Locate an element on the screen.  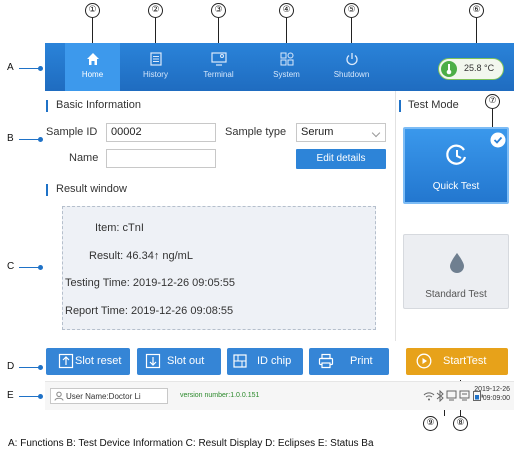
nav-terminal: Terminal is located at coordinates (218, 67).